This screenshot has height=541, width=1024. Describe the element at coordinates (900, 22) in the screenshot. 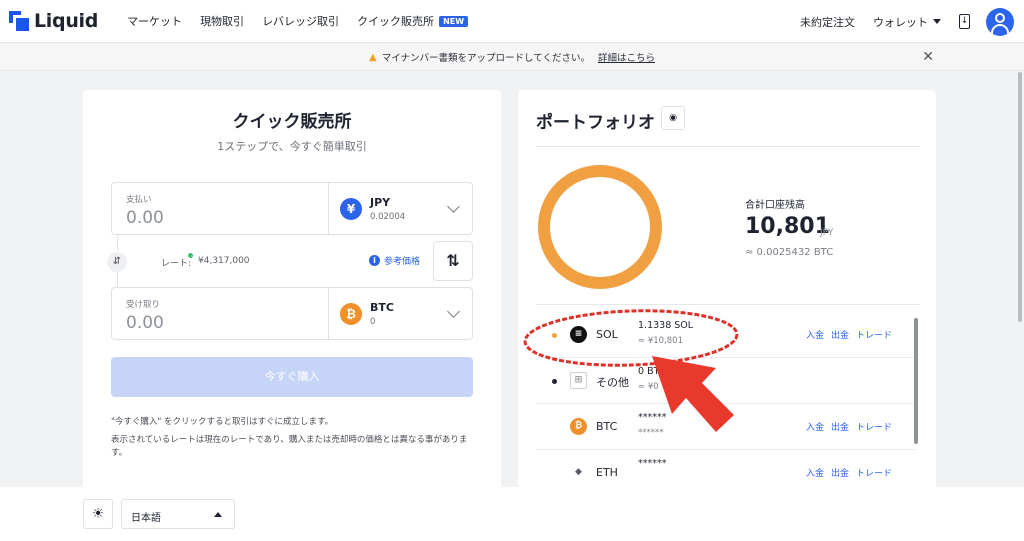

I see `wallet-label: ウォレット` at that location.